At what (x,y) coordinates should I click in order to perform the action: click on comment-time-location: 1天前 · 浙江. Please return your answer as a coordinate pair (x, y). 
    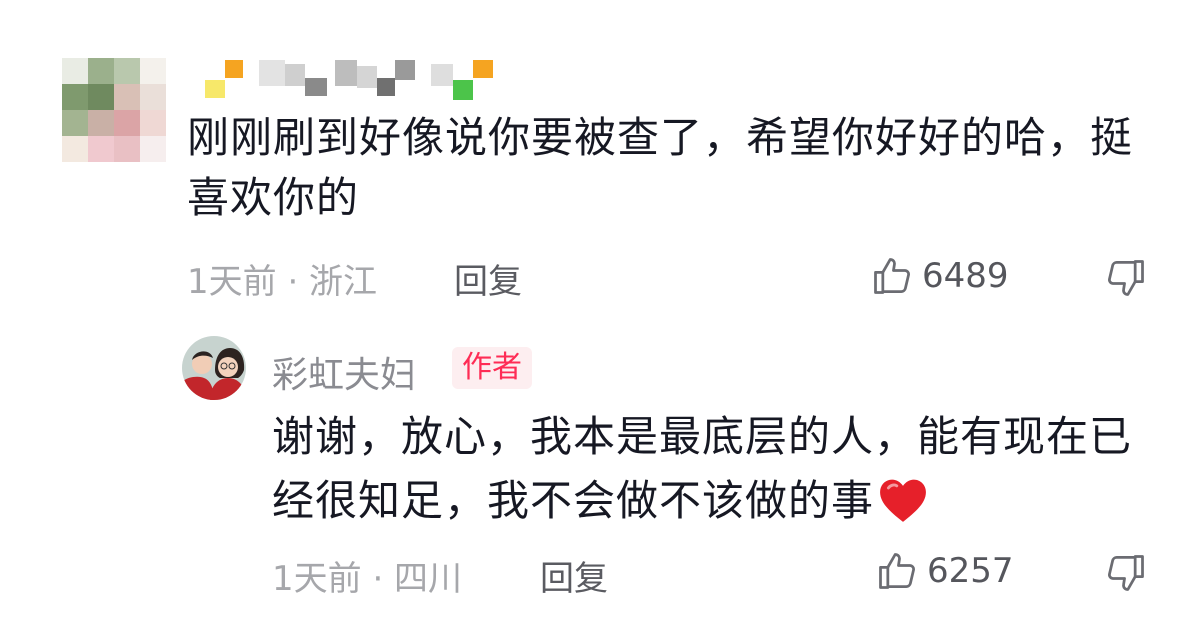
    Looking at the image, I should click on (282, 282).